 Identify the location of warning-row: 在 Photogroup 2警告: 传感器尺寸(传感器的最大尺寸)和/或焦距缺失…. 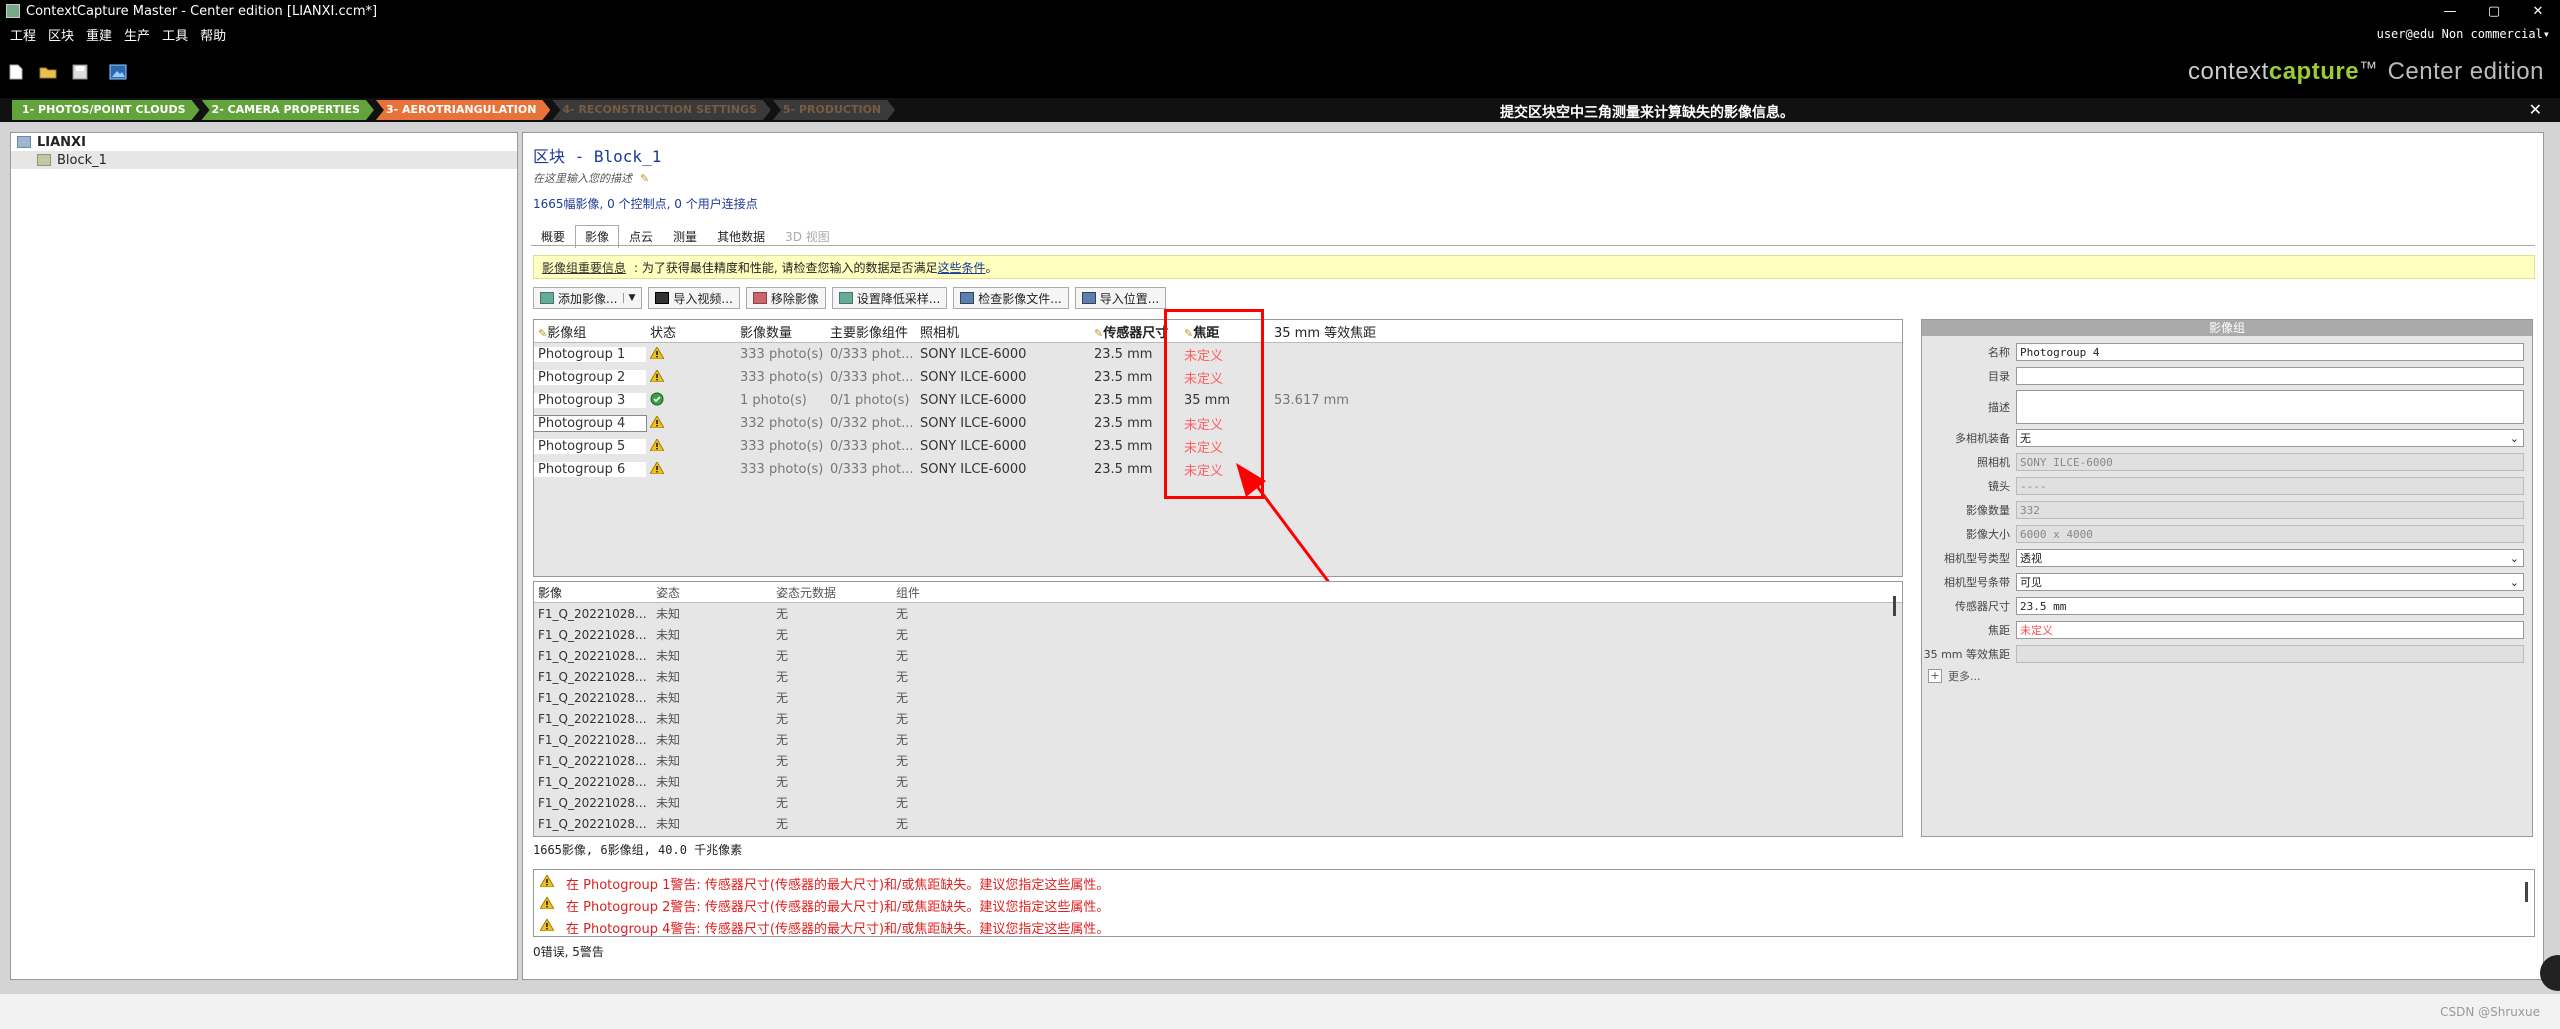
(1534, 905).